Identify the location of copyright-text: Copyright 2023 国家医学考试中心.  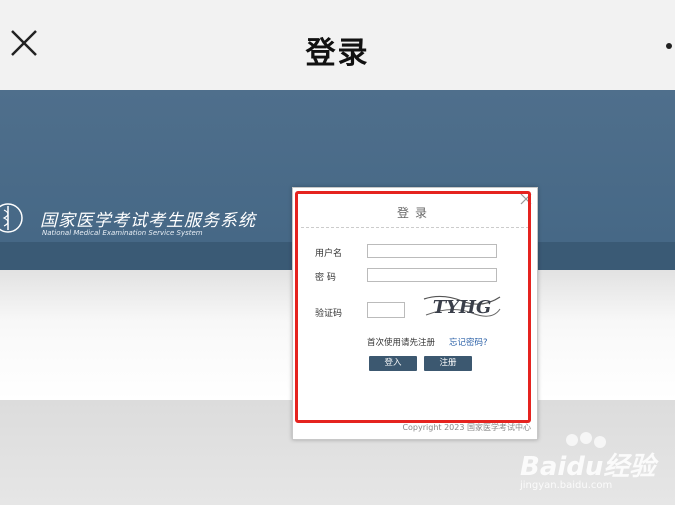
(466, 427).